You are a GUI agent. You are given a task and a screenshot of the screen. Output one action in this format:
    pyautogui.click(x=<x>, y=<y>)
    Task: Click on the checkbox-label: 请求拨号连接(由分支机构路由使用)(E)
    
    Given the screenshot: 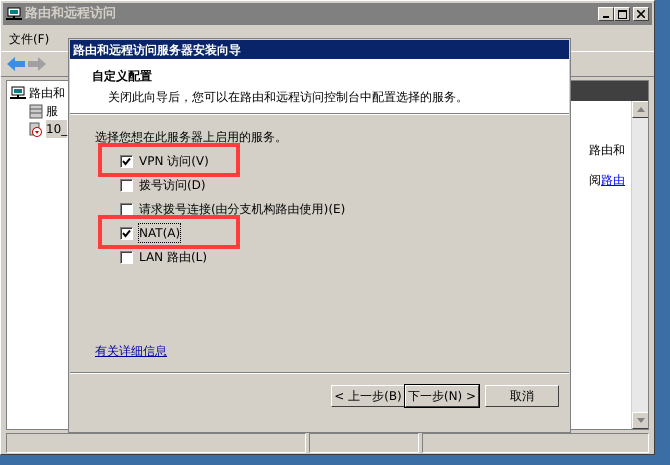 What is the action you would take?
    pyautogui.click(x=242, y=209)
    